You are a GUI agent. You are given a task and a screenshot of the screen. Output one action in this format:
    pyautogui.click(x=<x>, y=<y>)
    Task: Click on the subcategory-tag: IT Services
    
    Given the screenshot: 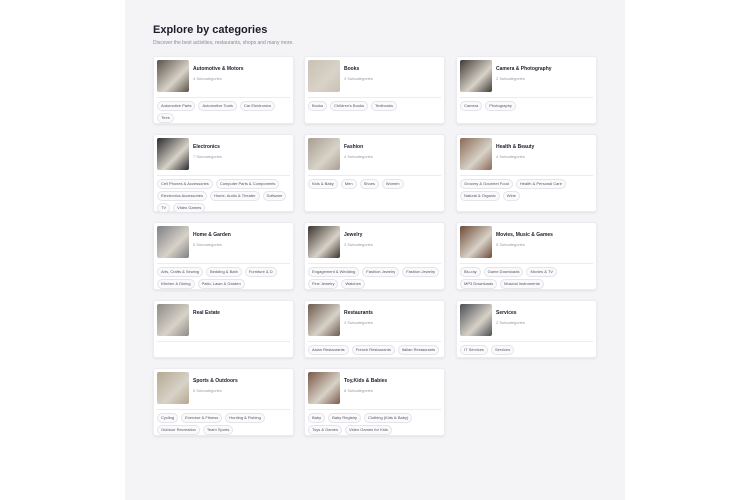 What is the action you would take?
    pyautogui.click(x=474, y=350)
    